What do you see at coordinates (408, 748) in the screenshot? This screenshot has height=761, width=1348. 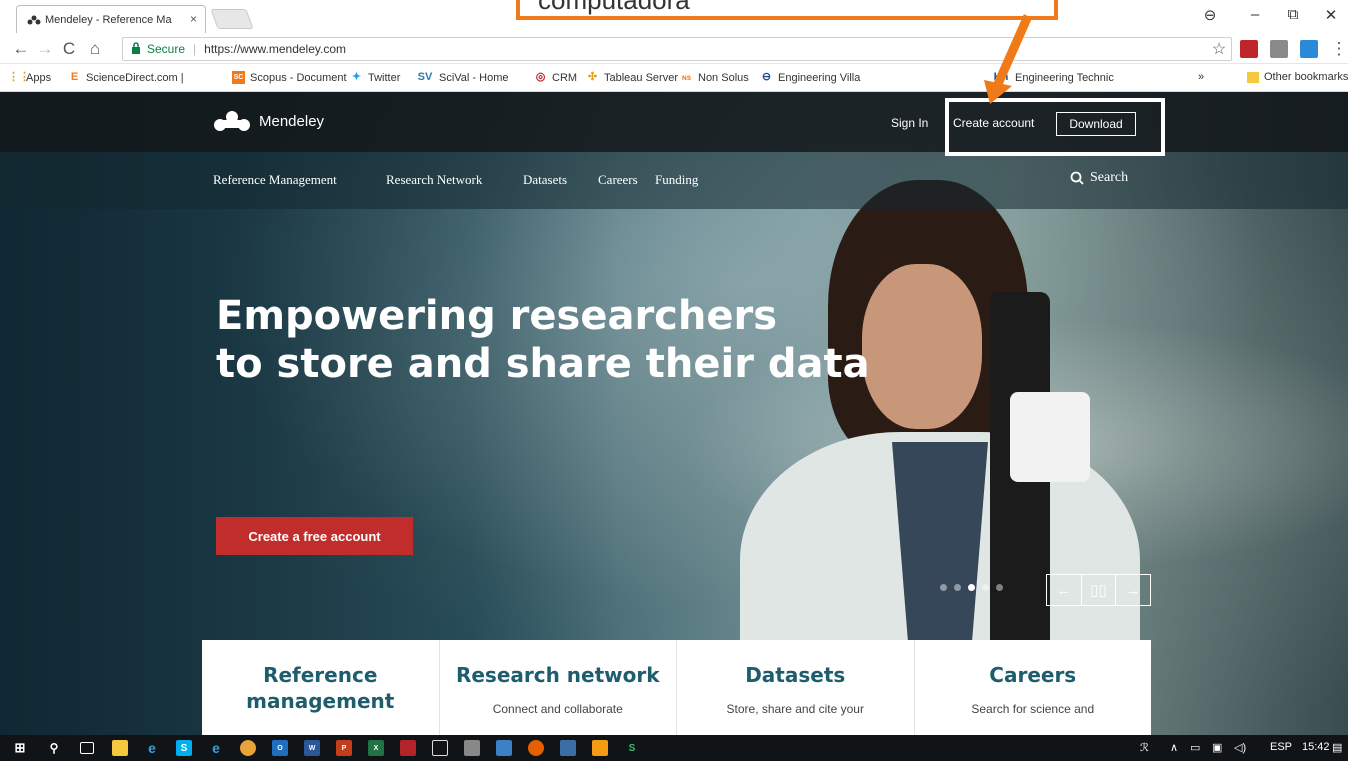 I see `mendeley-desktop-icon` at bounding box center [408, 748].